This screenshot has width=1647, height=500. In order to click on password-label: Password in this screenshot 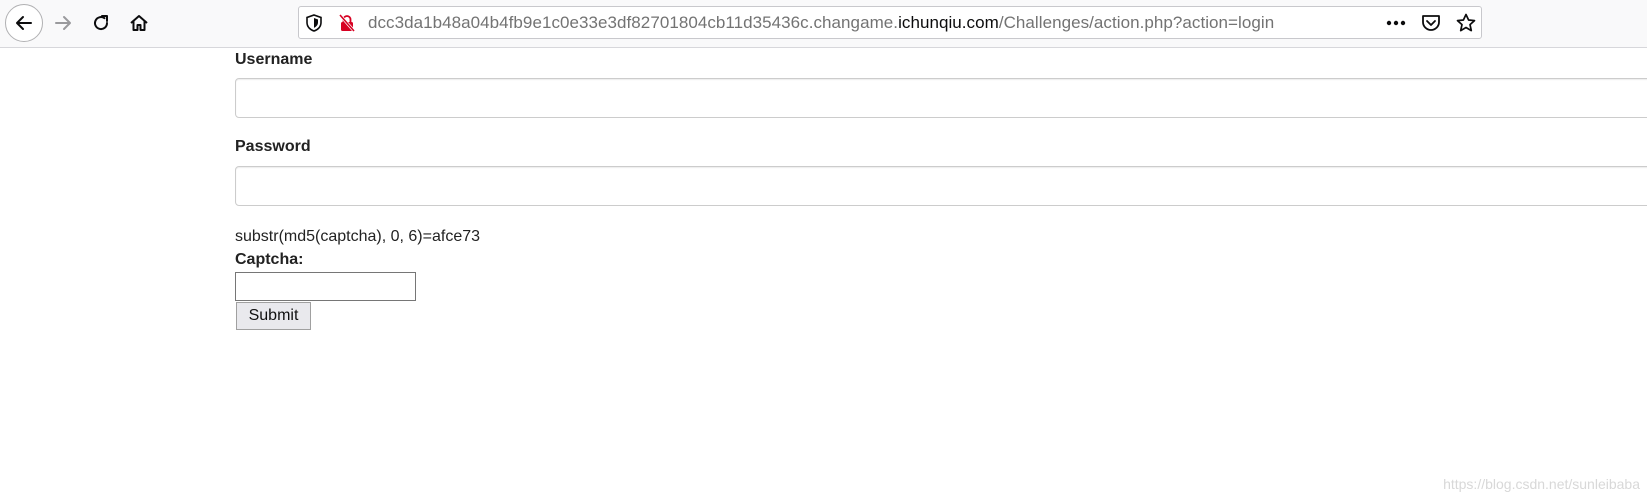, I will do `click(273, 146)`.